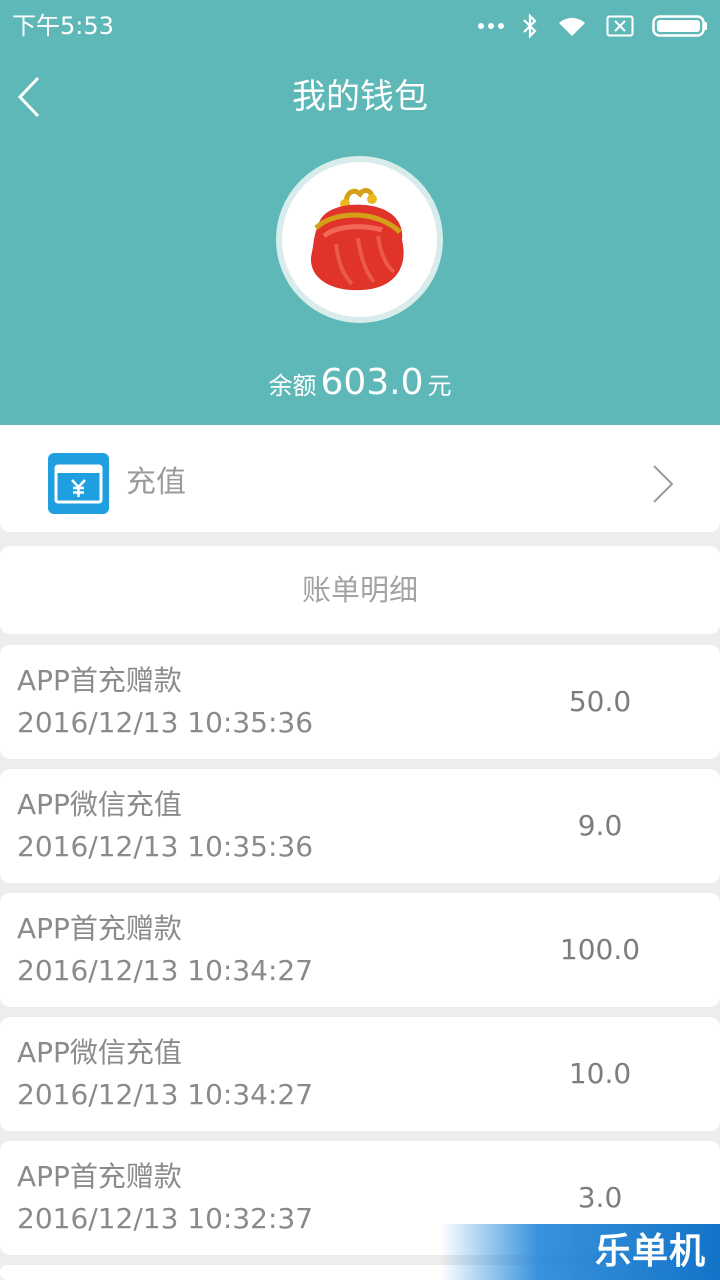 The height and width of the screenshot is (1280, 720). I want to click on record-amount: 100.0, so click(600, 949).